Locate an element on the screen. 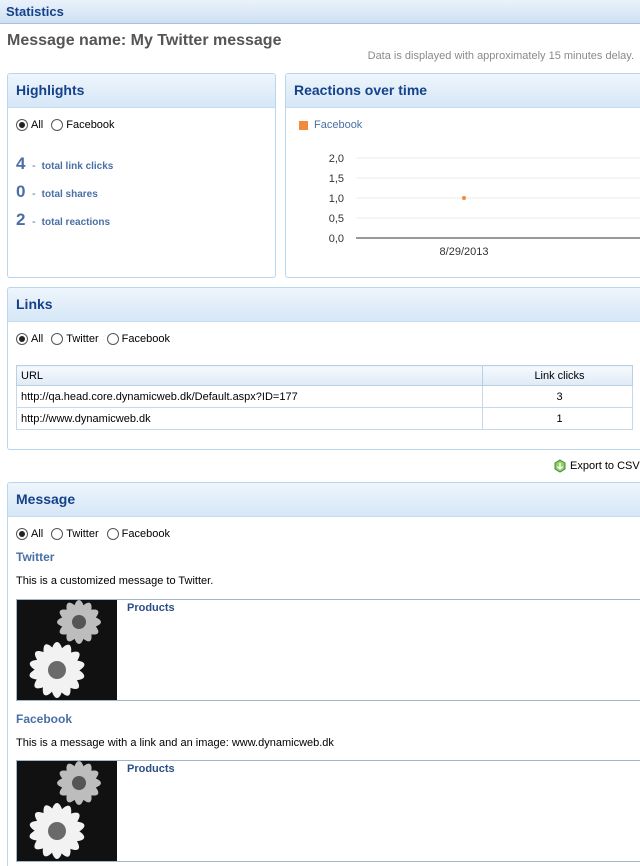 The width and height of the screenshot is (640, 866). y-tick-label: 0,0 is located at coordinates (336, 239).